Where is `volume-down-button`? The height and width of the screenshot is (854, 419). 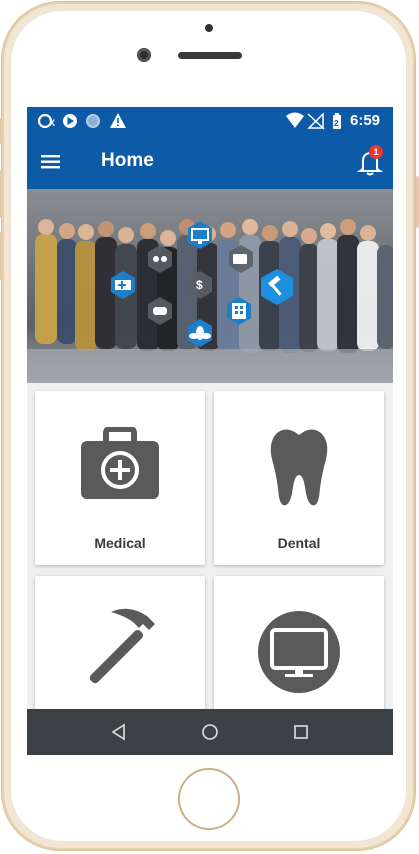 volume-down-button is located at coordinates (1, 256).